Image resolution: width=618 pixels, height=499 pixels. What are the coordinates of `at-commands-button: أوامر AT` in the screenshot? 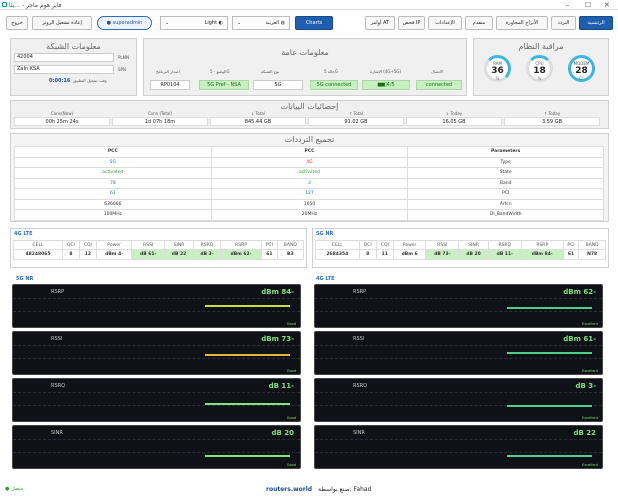 It's located at (380, 23).